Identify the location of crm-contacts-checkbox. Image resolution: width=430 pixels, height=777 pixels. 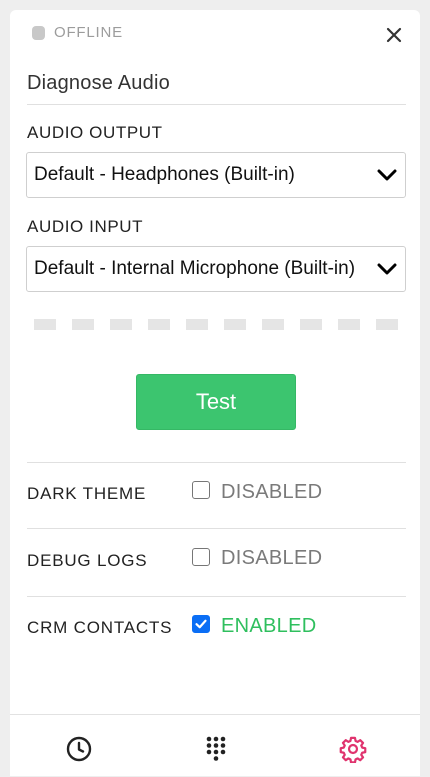
(201, 624).